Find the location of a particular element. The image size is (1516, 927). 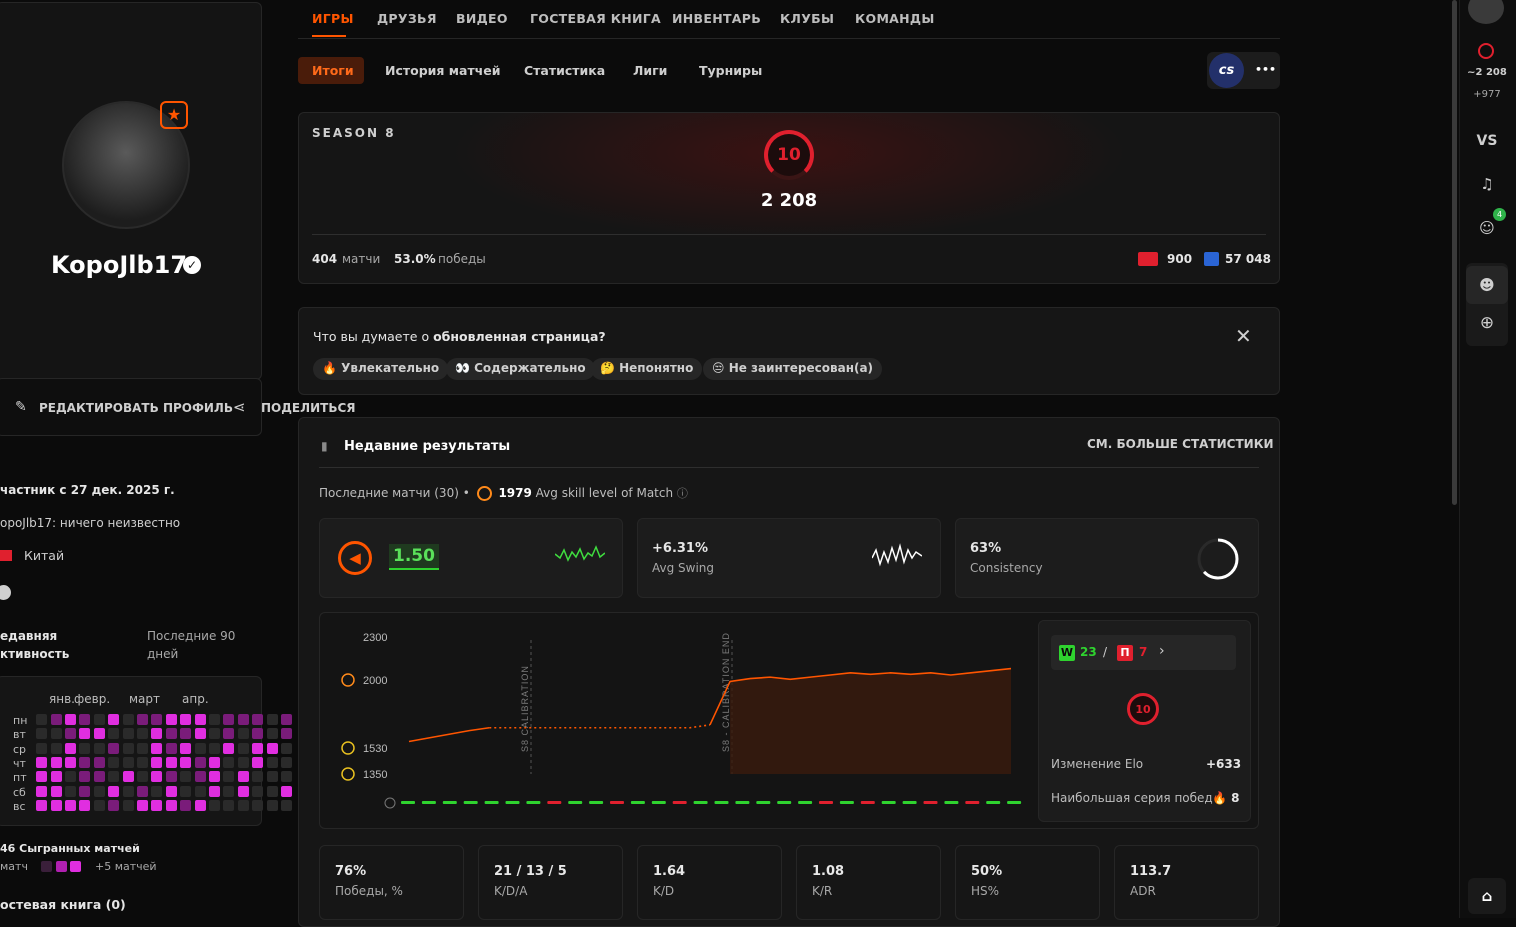

results-info-icon is located at coordinates (390, 803).